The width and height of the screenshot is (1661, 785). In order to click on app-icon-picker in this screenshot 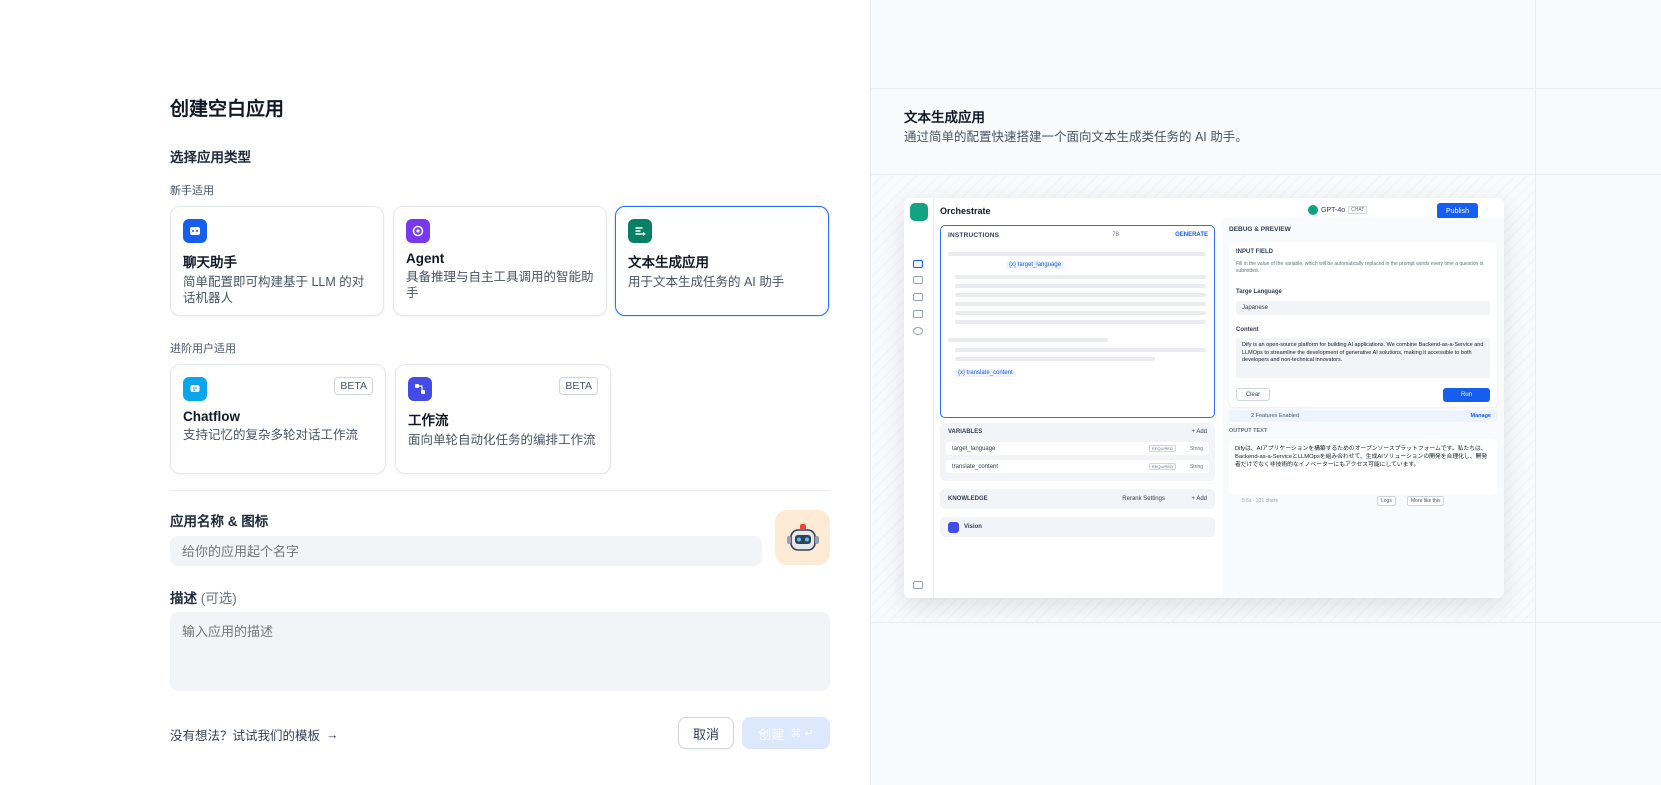, I will do `click(802, 537)`.